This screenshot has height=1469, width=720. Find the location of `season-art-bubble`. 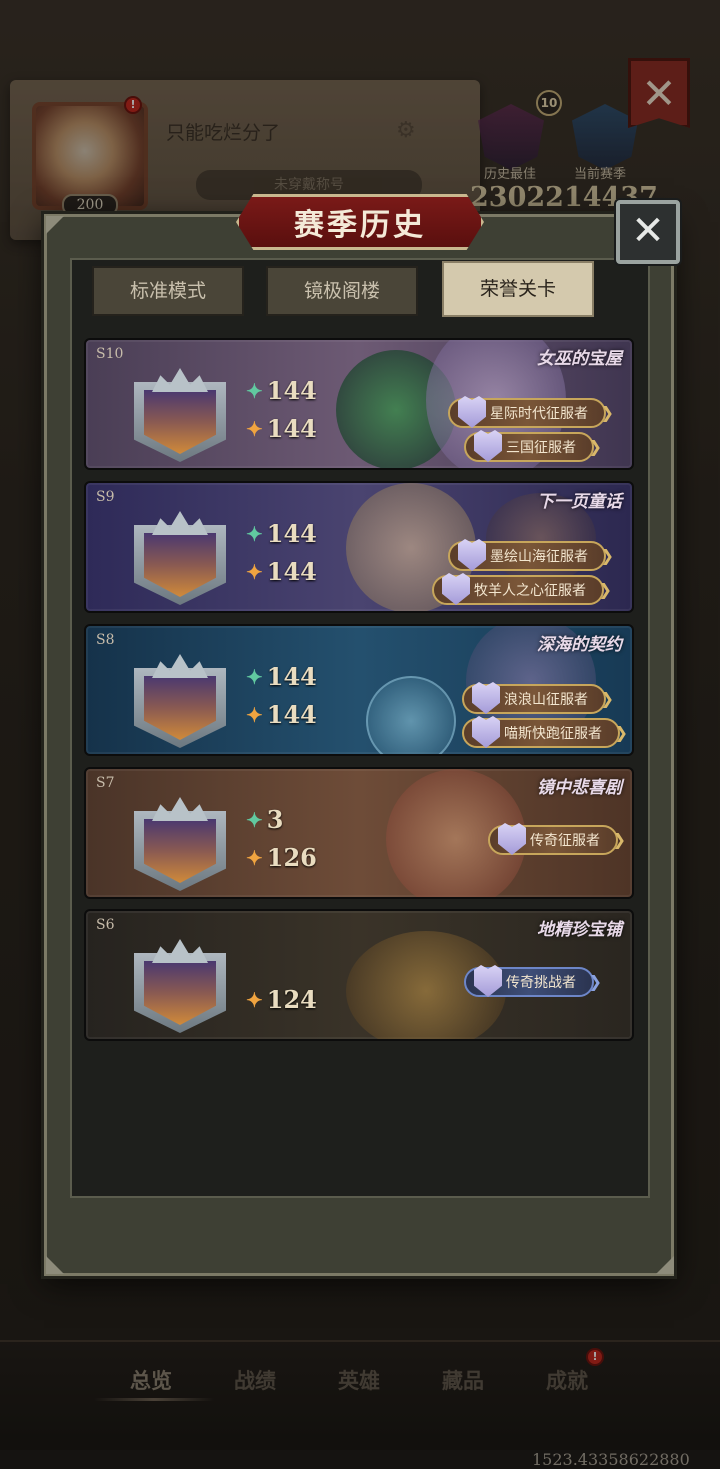

season-art-bubble is located at coordinates (411, 715).